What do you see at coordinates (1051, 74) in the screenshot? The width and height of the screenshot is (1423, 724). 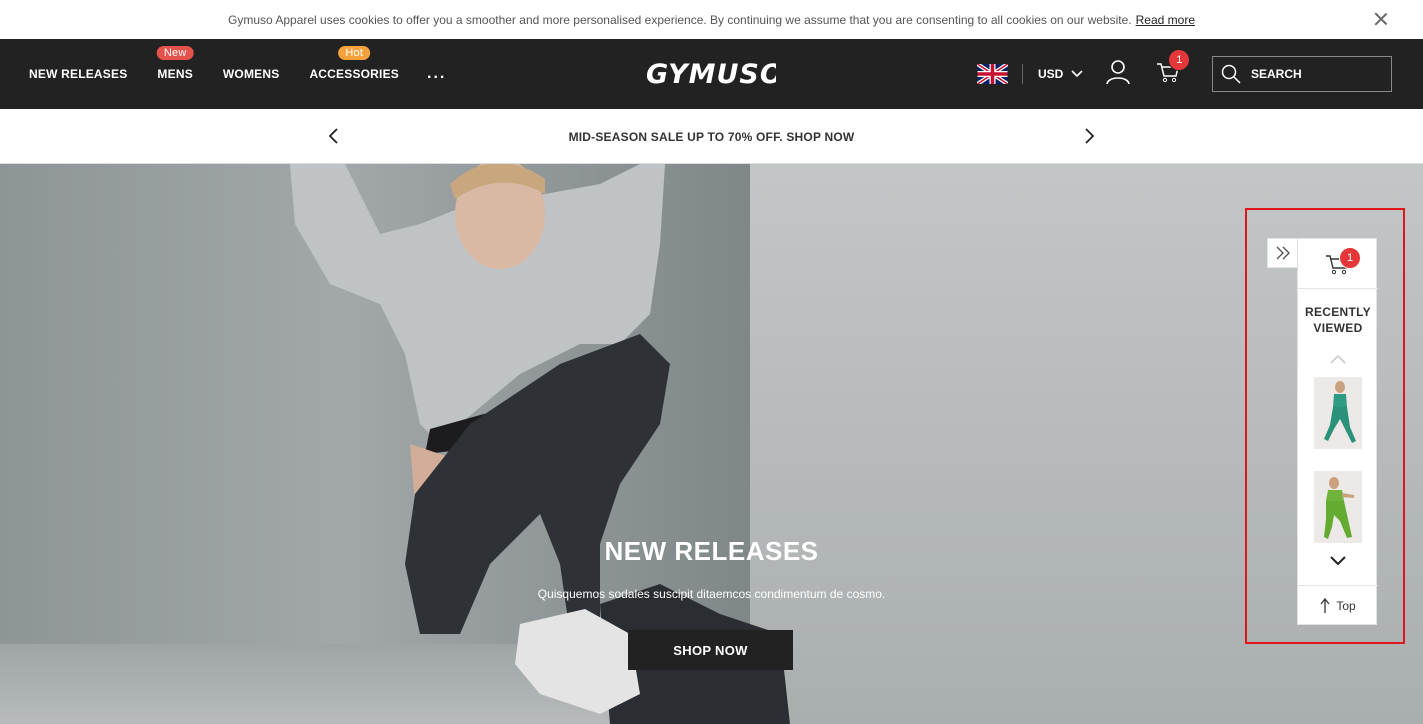 I see `currency-value: USD` at bounding box center [1051, 74].